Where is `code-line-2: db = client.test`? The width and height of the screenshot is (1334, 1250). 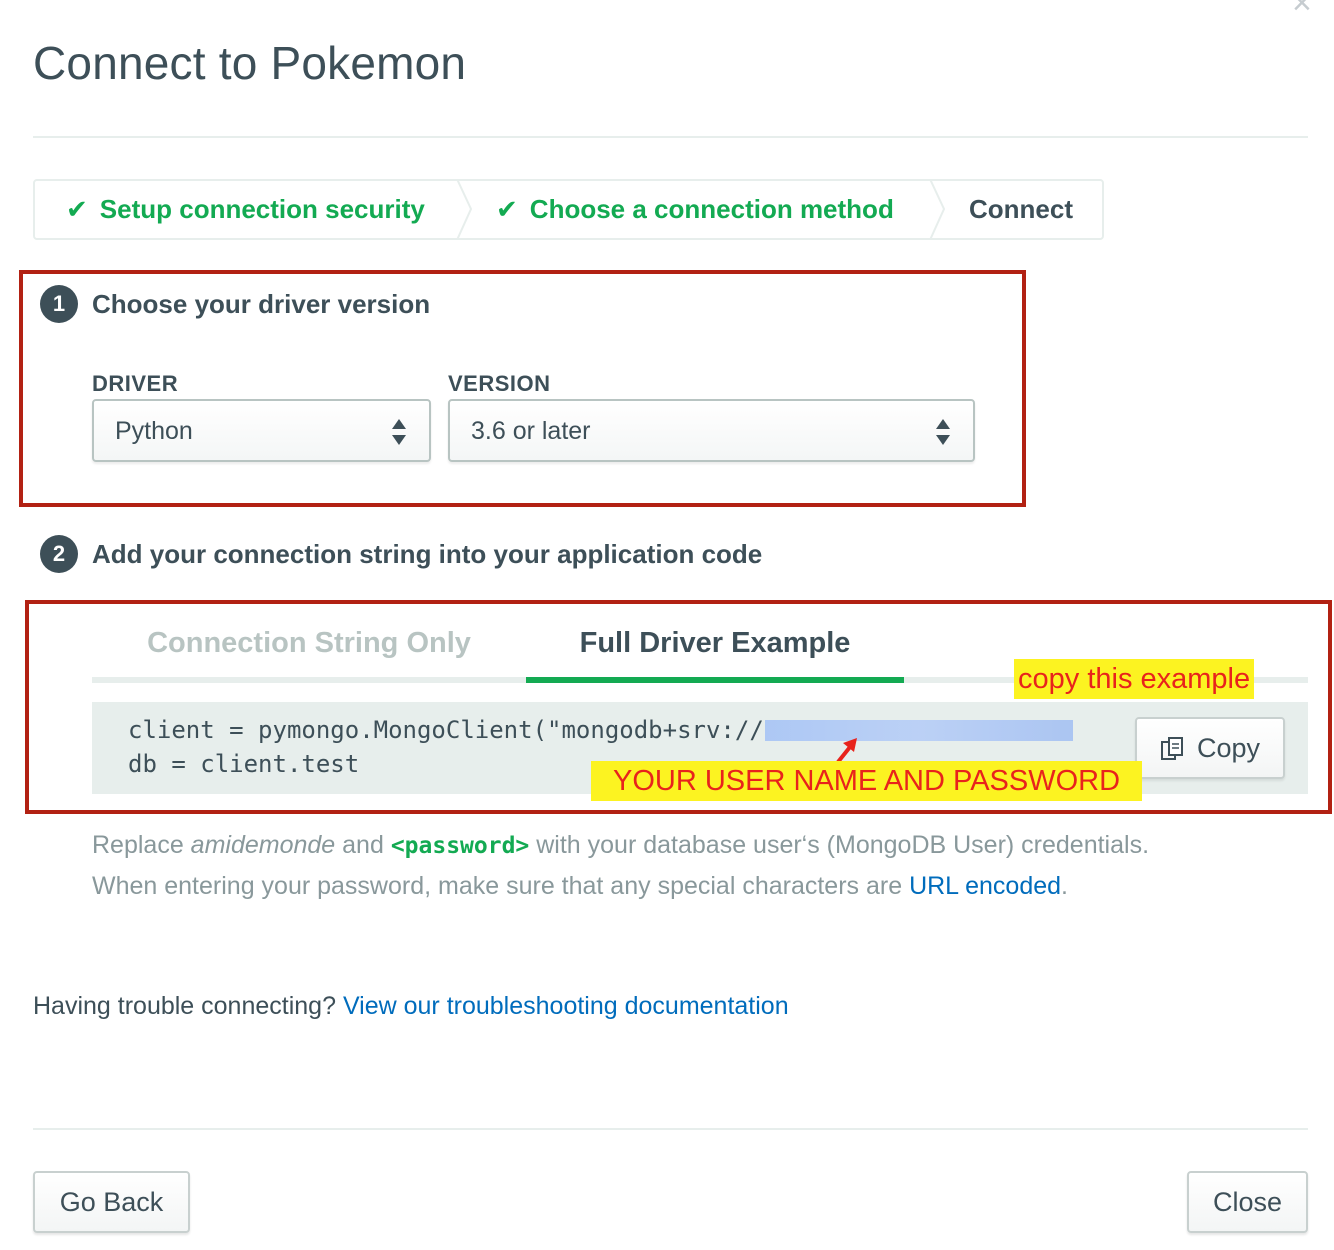 code-line-2: db = client.test is located at coordinates (244, 764).